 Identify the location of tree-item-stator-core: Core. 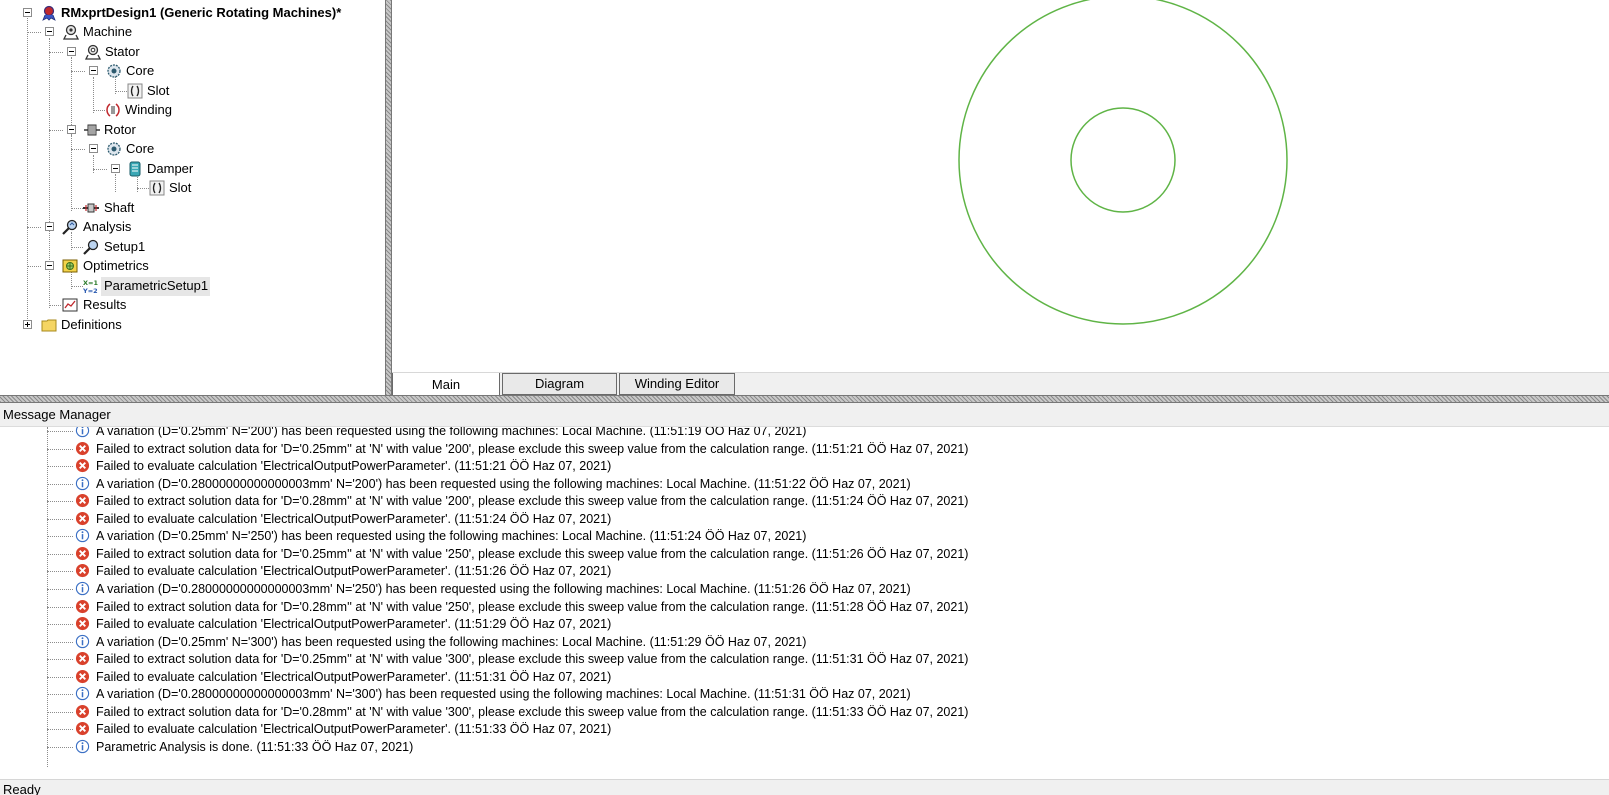
(192, 71).